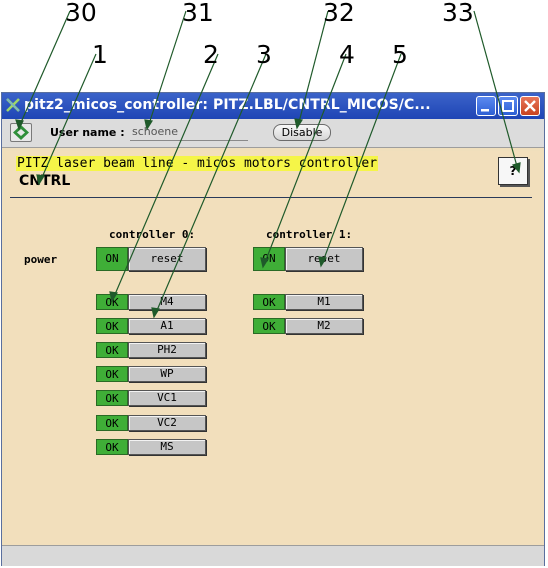 This screenshot has height=568, width=548. What do you see at coordinates (269, 259) in the screenshot?
I see `controller-1-power-status: ON` at bounding box center [269, 259].